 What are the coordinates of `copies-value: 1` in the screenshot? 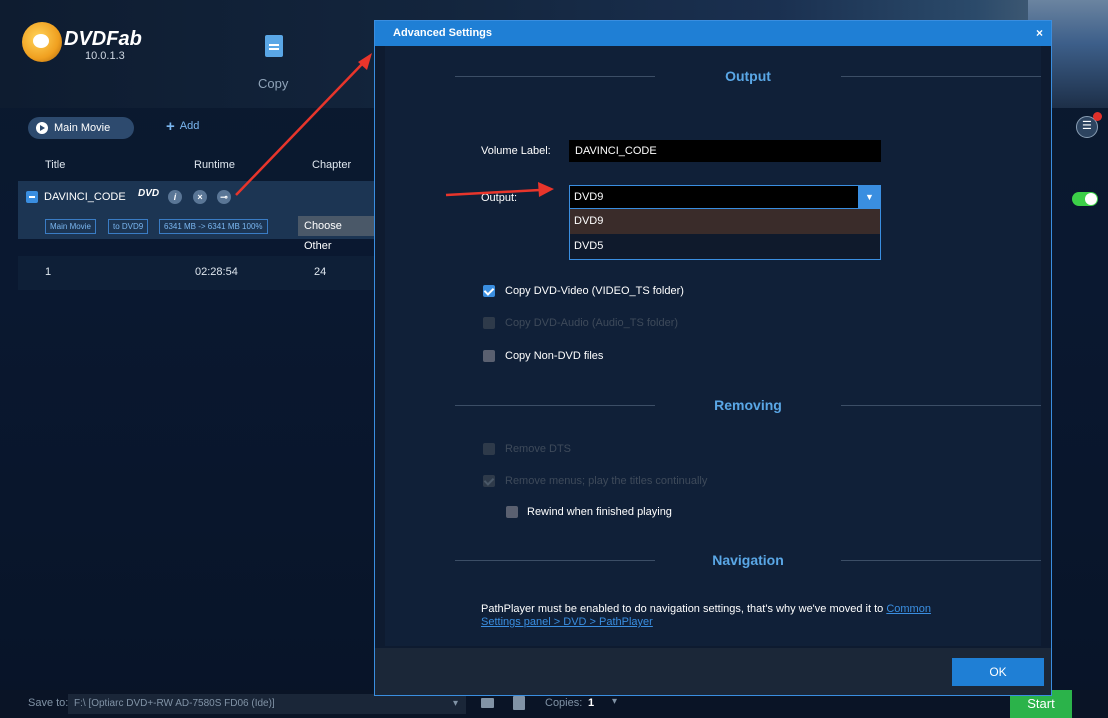 It's located at (591, 703).